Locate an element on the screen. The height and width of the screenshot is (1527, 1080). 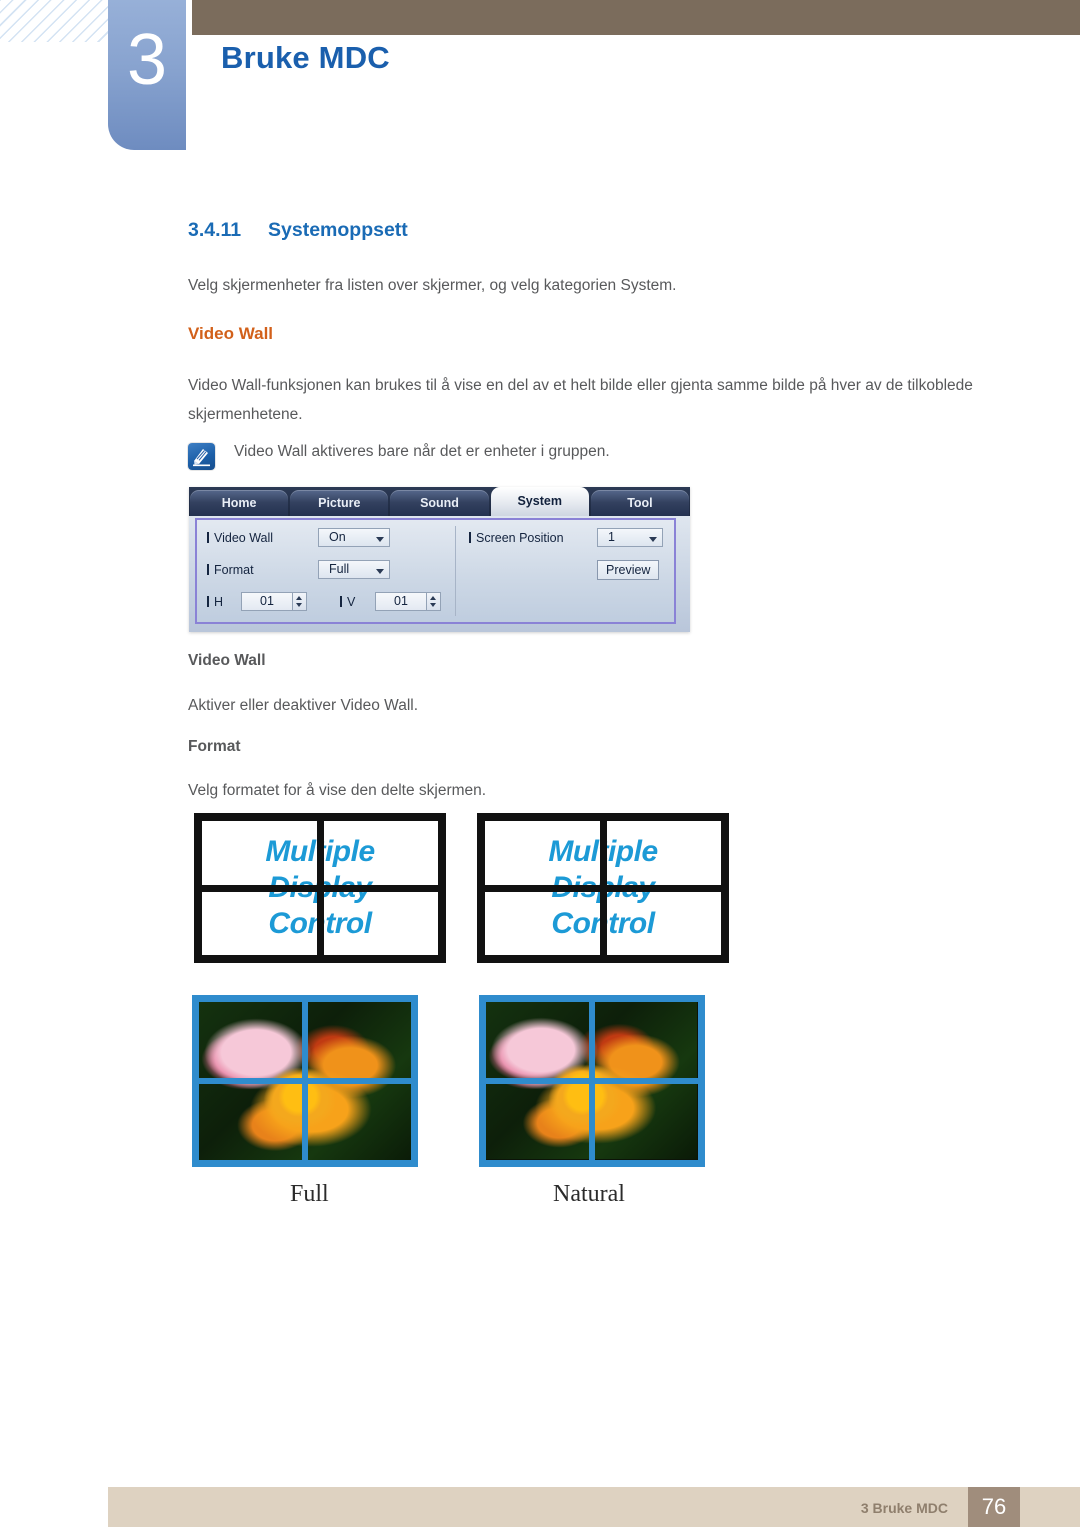
horizontal-count-stepper is located at coordinates (299, 601).